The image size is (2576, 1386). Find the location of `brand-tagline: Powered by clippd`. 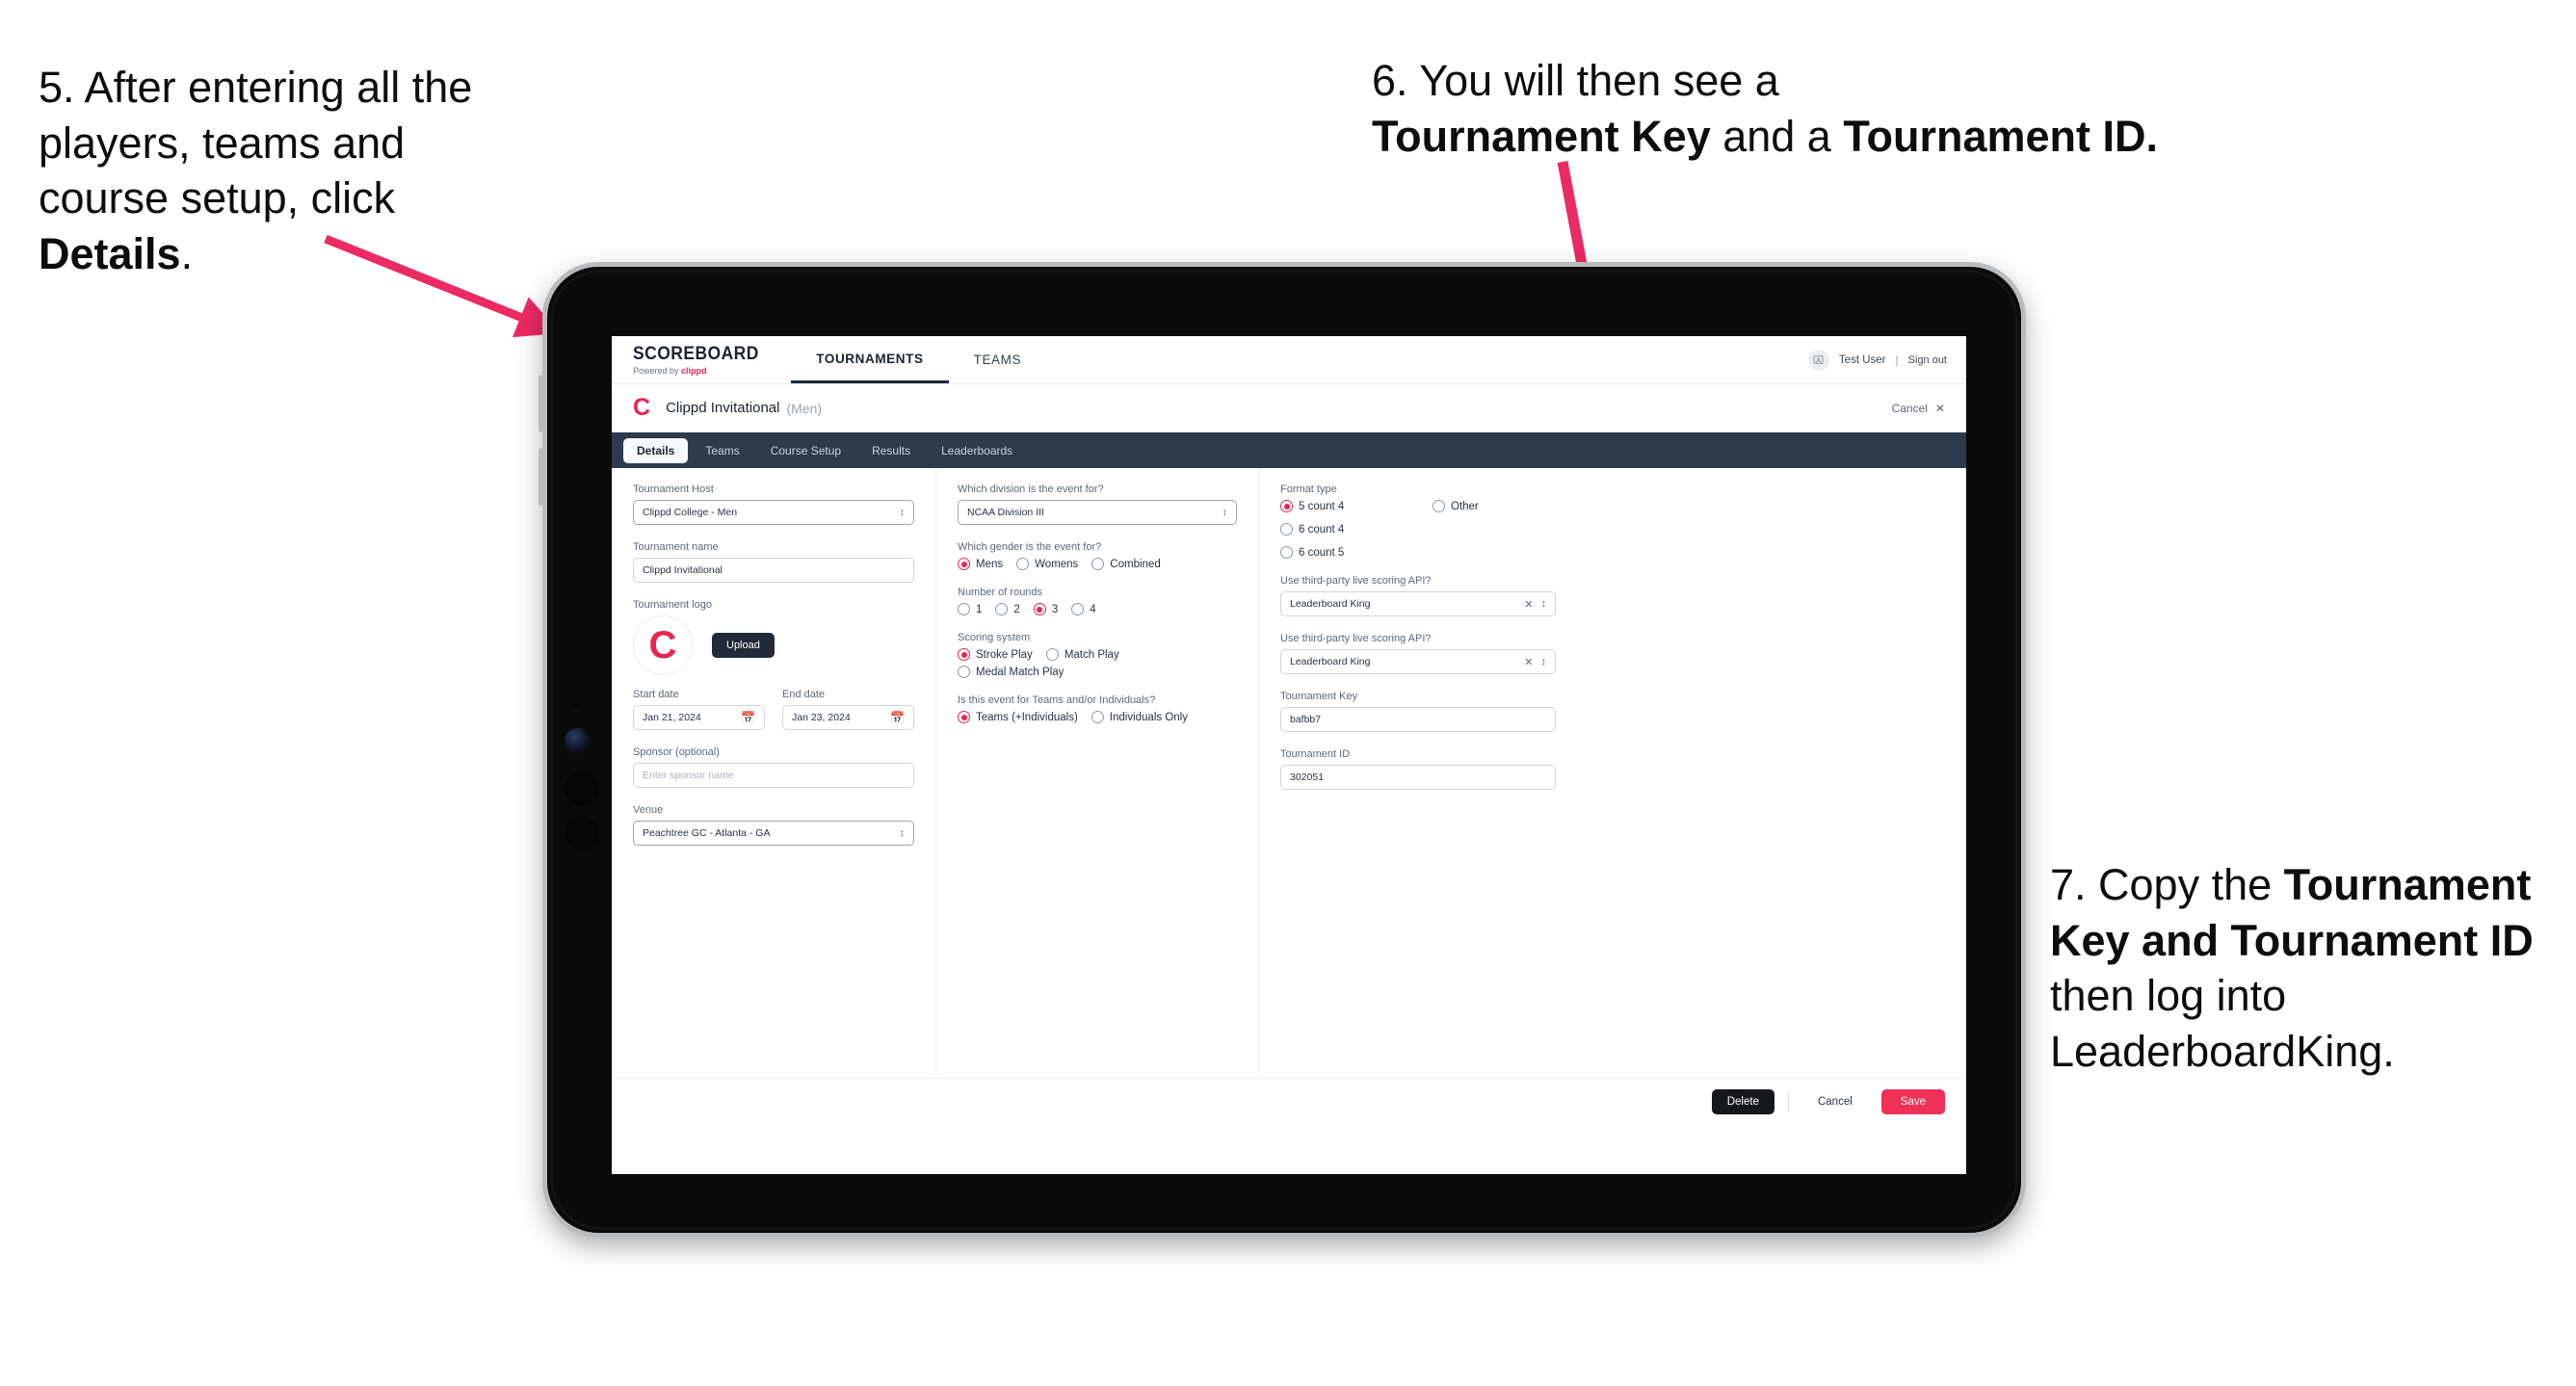

brand-tagline: Powered by clippd is located at coordinates (701, 371).